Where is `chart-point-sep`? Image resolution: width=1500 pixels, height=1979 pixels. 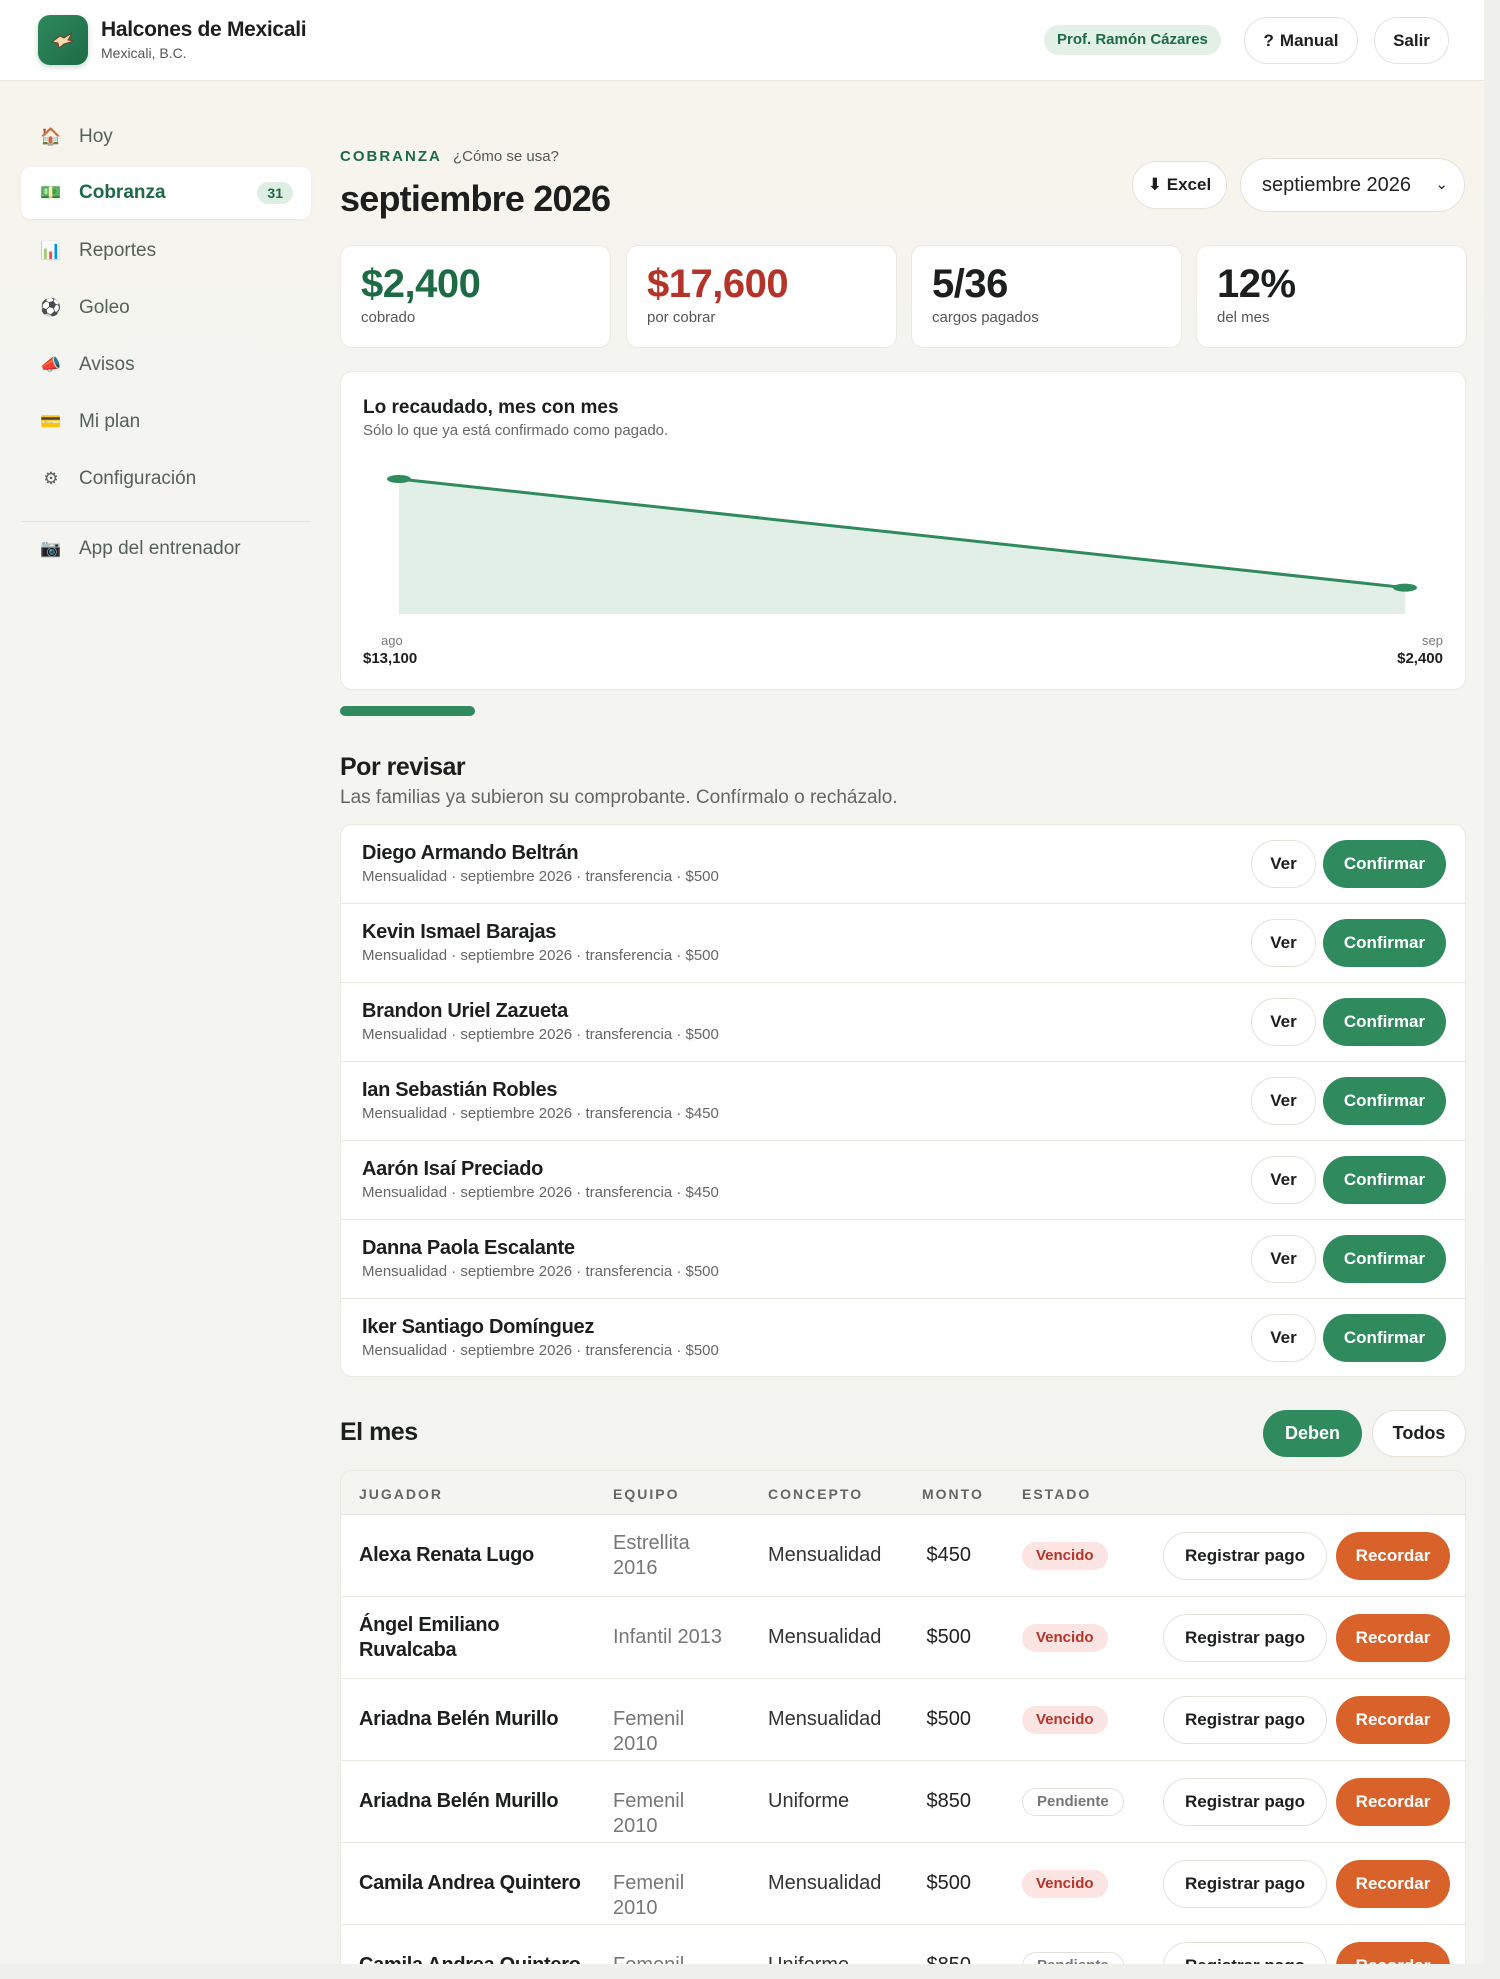 chart-point-sep is located at coordinates (1405, 587).